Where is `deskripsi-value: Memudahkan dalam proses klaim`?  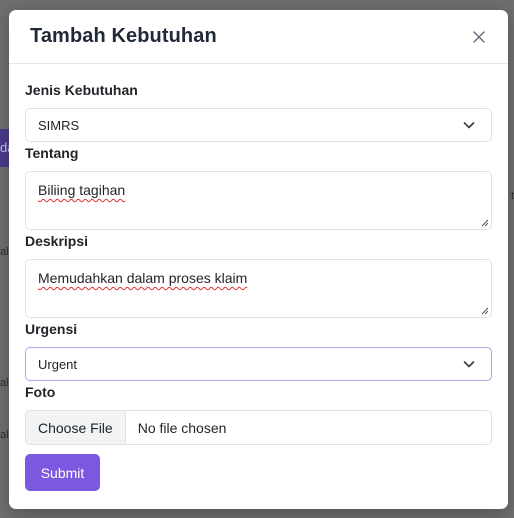
deskripsi-value: Memudahkan dalam proses klaim is located at coordinates (143, 278).